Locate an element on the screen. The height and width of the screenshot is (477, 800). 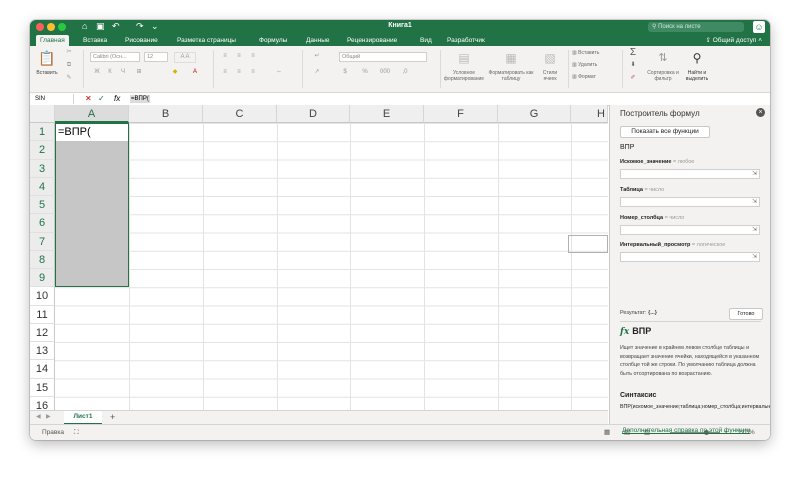
search-sheet-input: ⚲ Поиск на листе is located at coordinates (696, 27).